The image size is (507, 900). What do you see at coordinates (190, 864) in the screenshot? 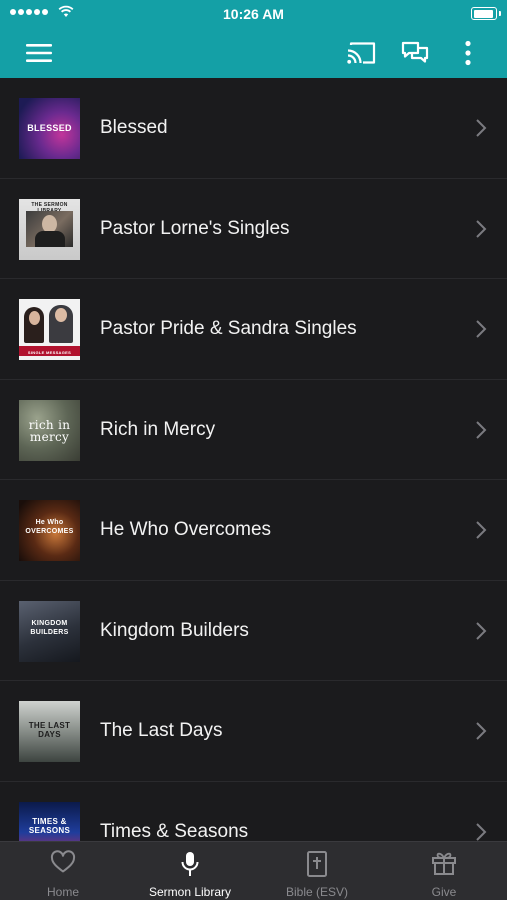
I see `microphone-icon` at bounding box center [190, 864].